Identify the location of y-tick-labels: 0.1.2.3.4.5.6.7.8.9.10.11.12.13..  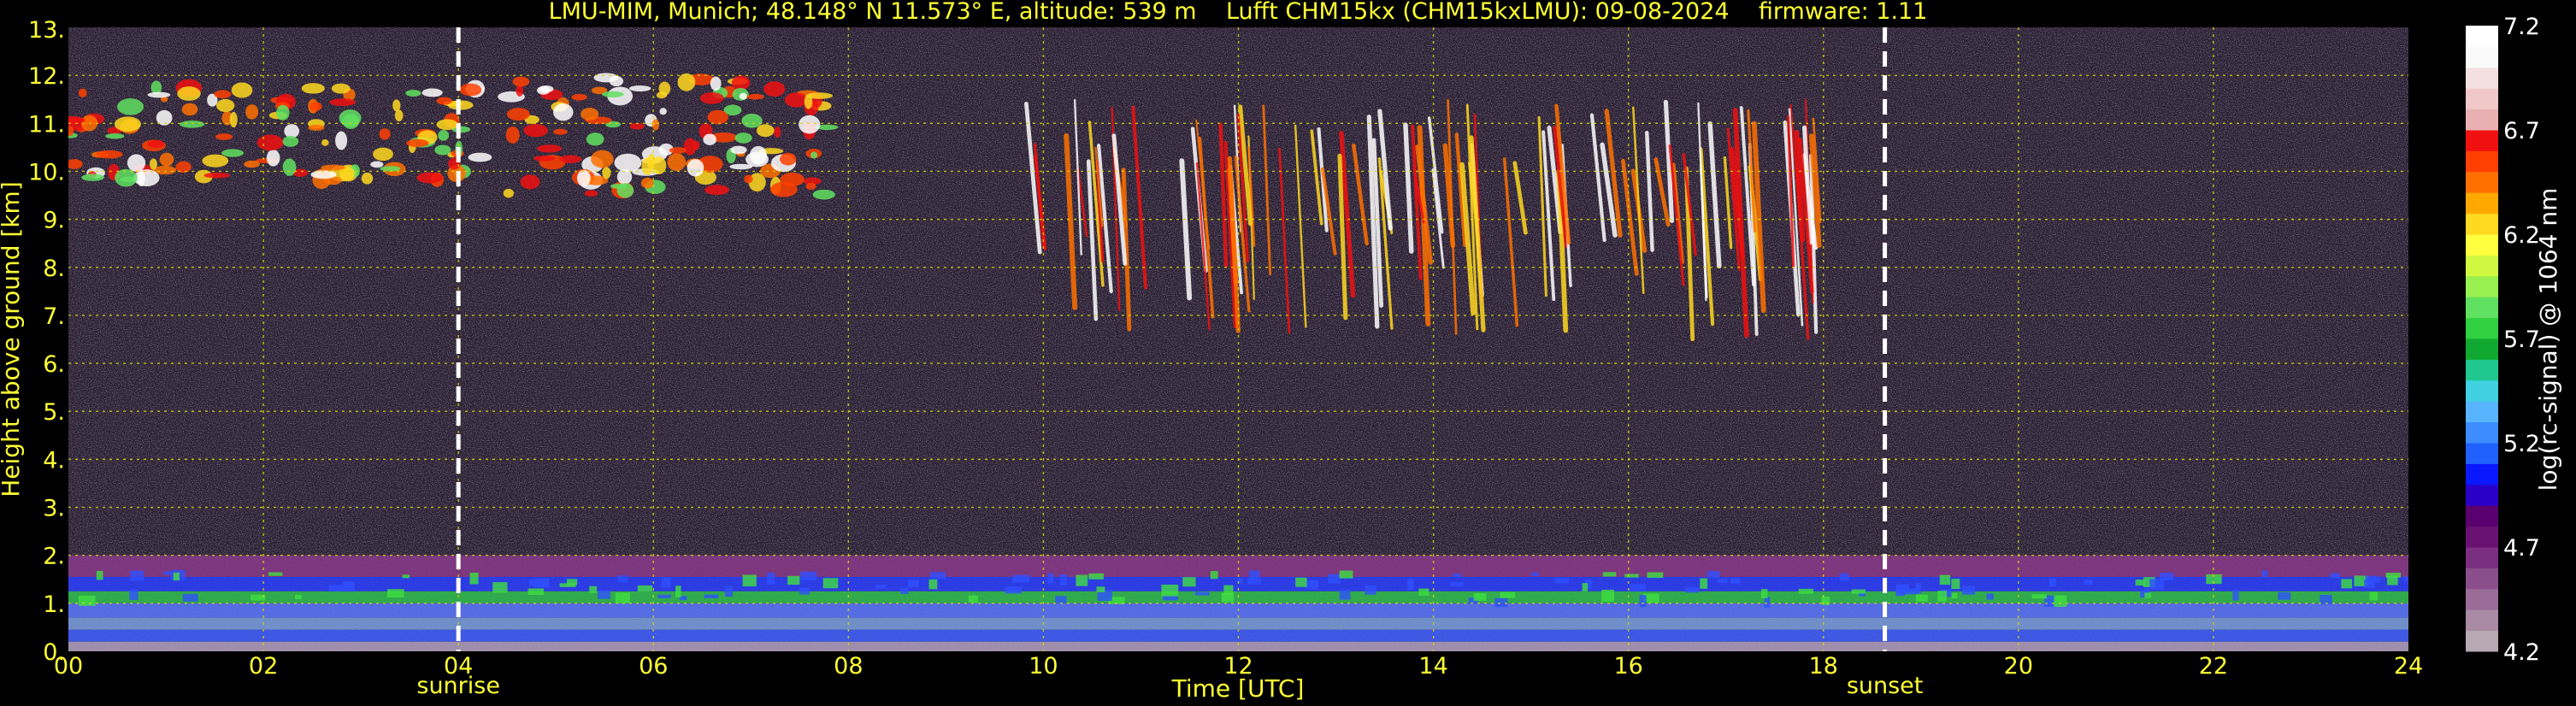
(46, 341).